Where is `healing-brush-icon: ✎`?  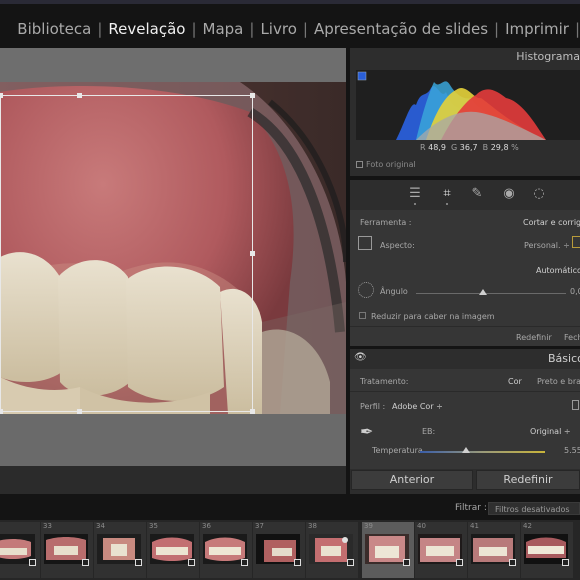
healing-brush-icon: ✎ is located at coordinates (477, 194).